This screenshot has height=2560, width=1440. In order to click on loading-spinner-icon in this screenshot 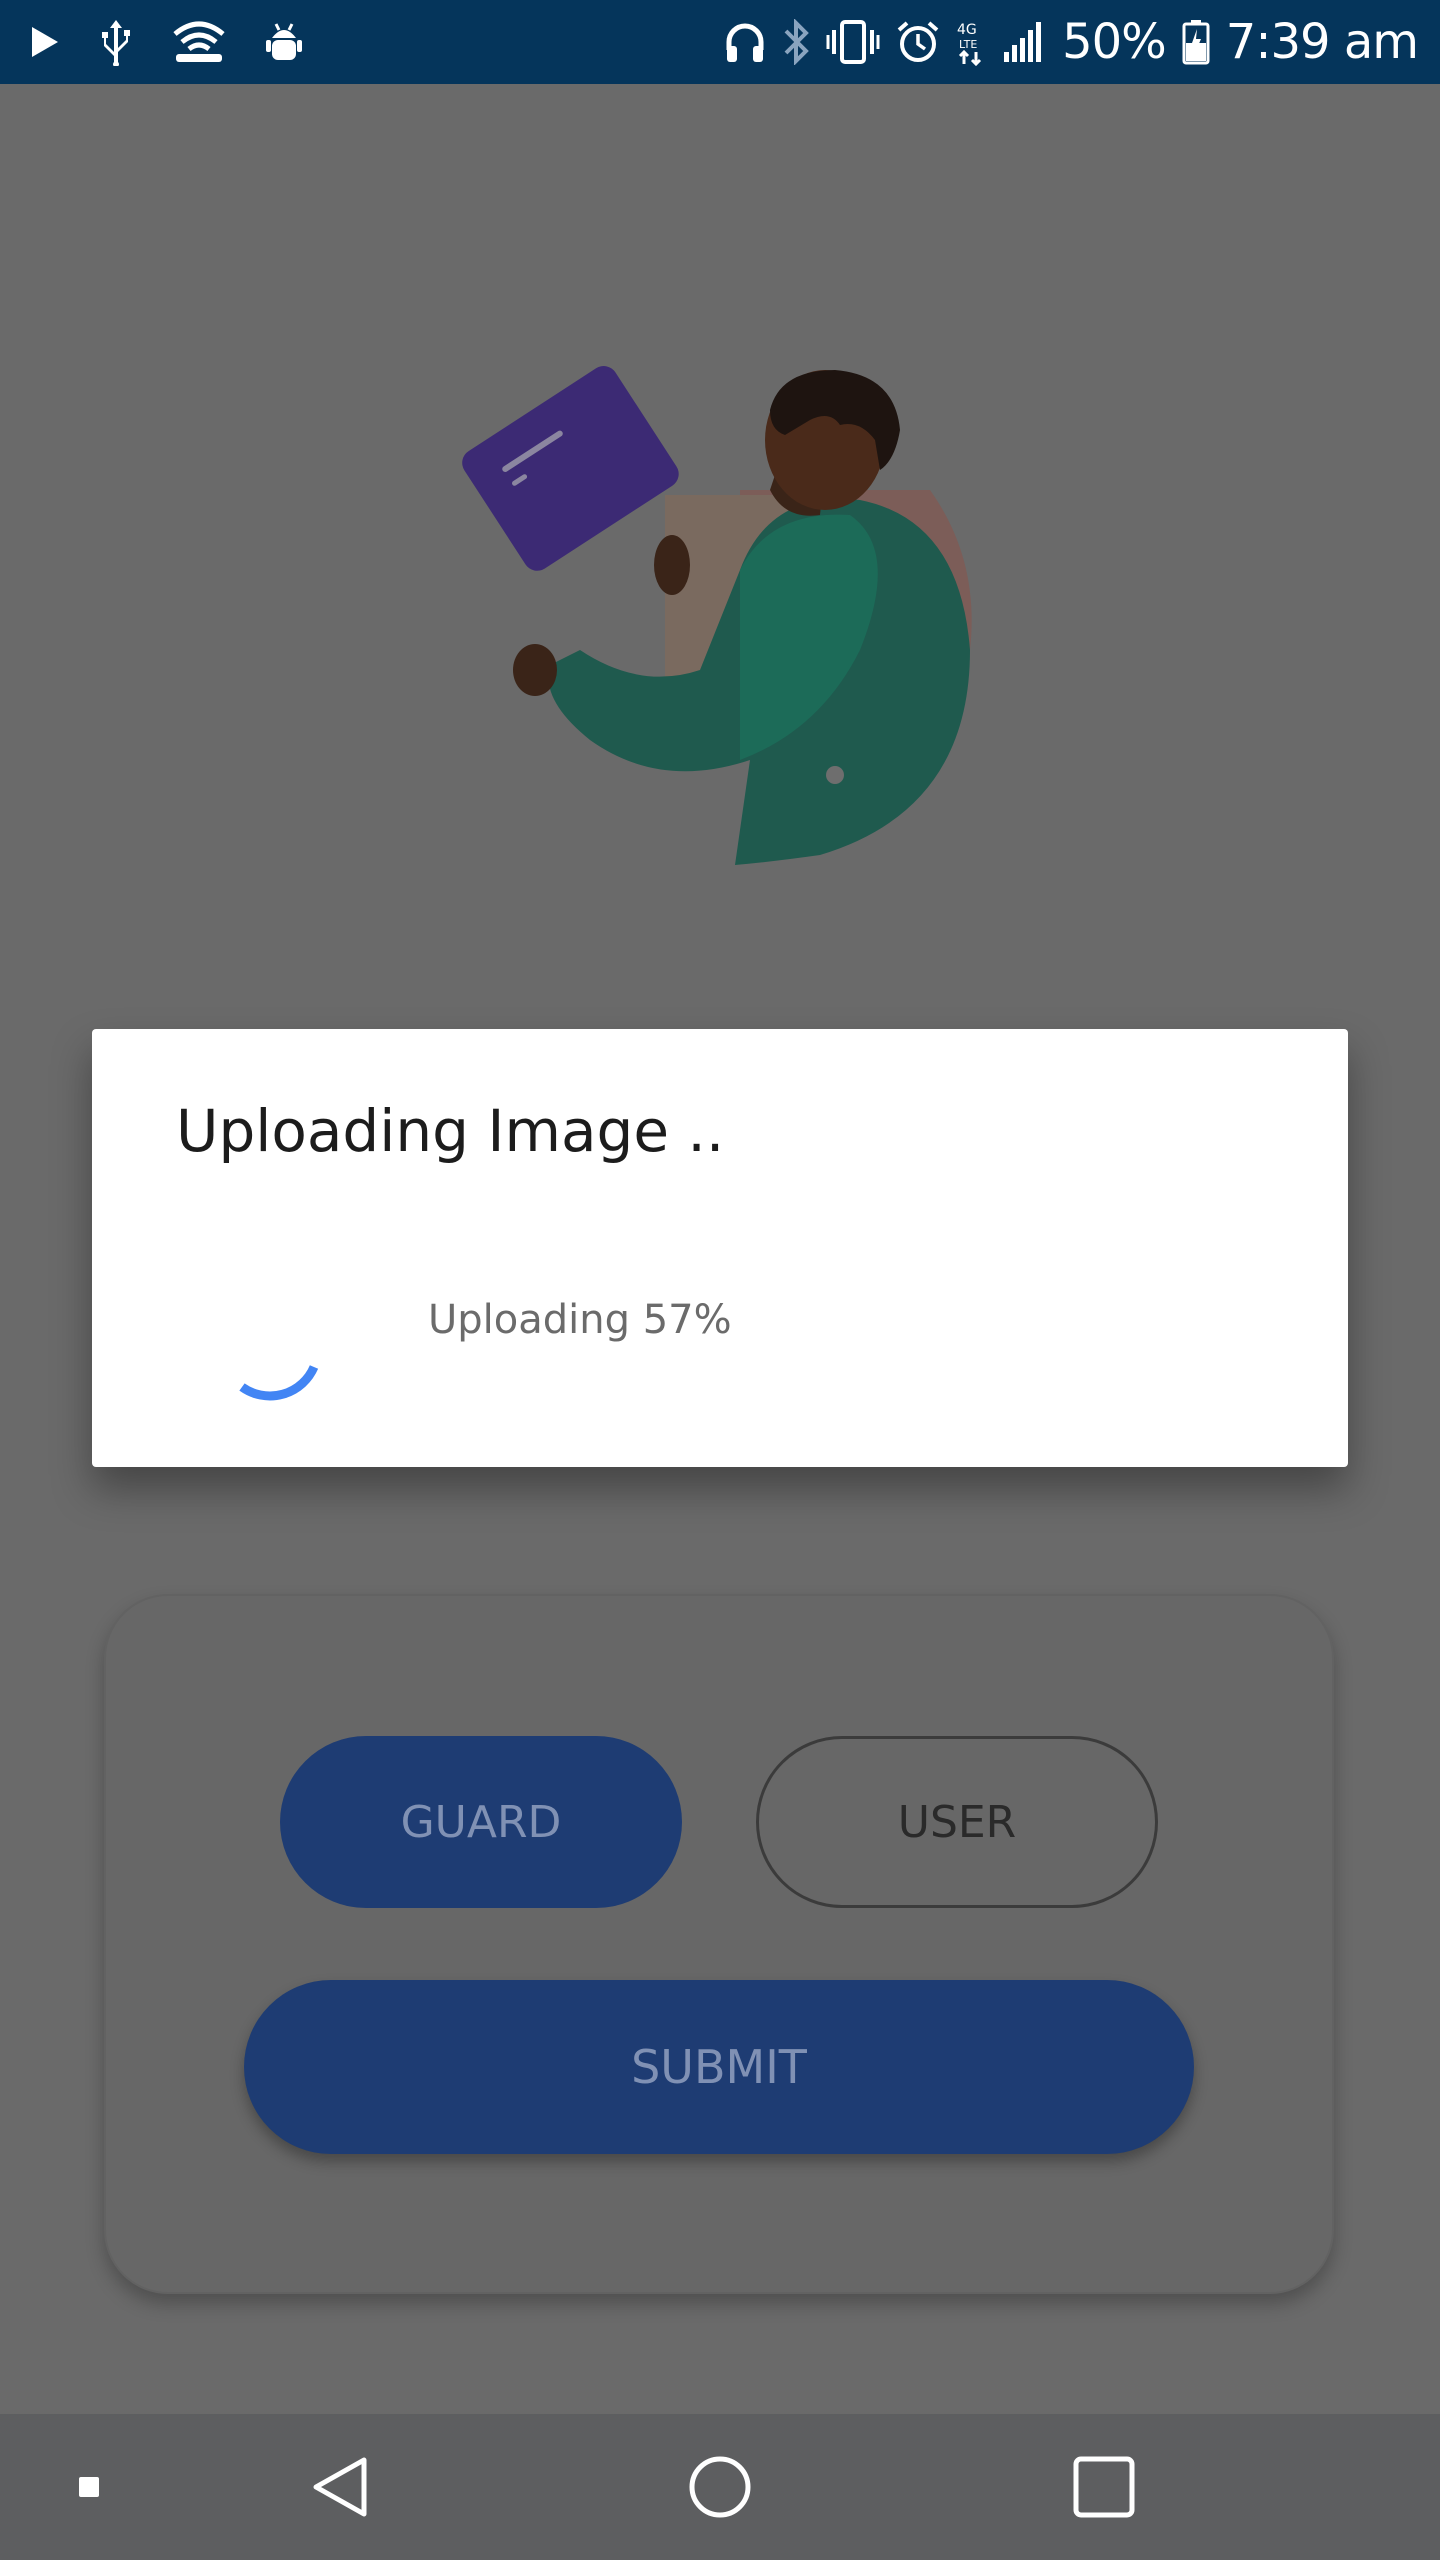, I will do `click(279, 1383)`.